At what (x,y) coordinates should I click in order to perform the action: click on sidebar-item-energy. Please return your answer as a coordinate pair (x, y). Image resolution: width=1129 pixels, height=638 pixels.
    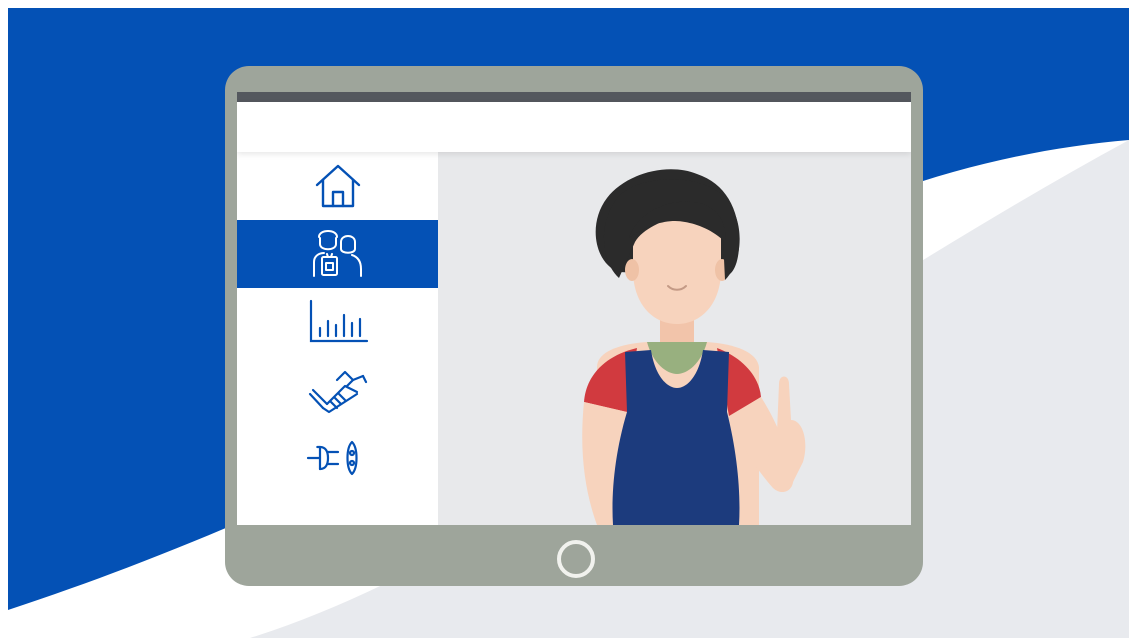
    Looking at the image, I should click on (337, 458).